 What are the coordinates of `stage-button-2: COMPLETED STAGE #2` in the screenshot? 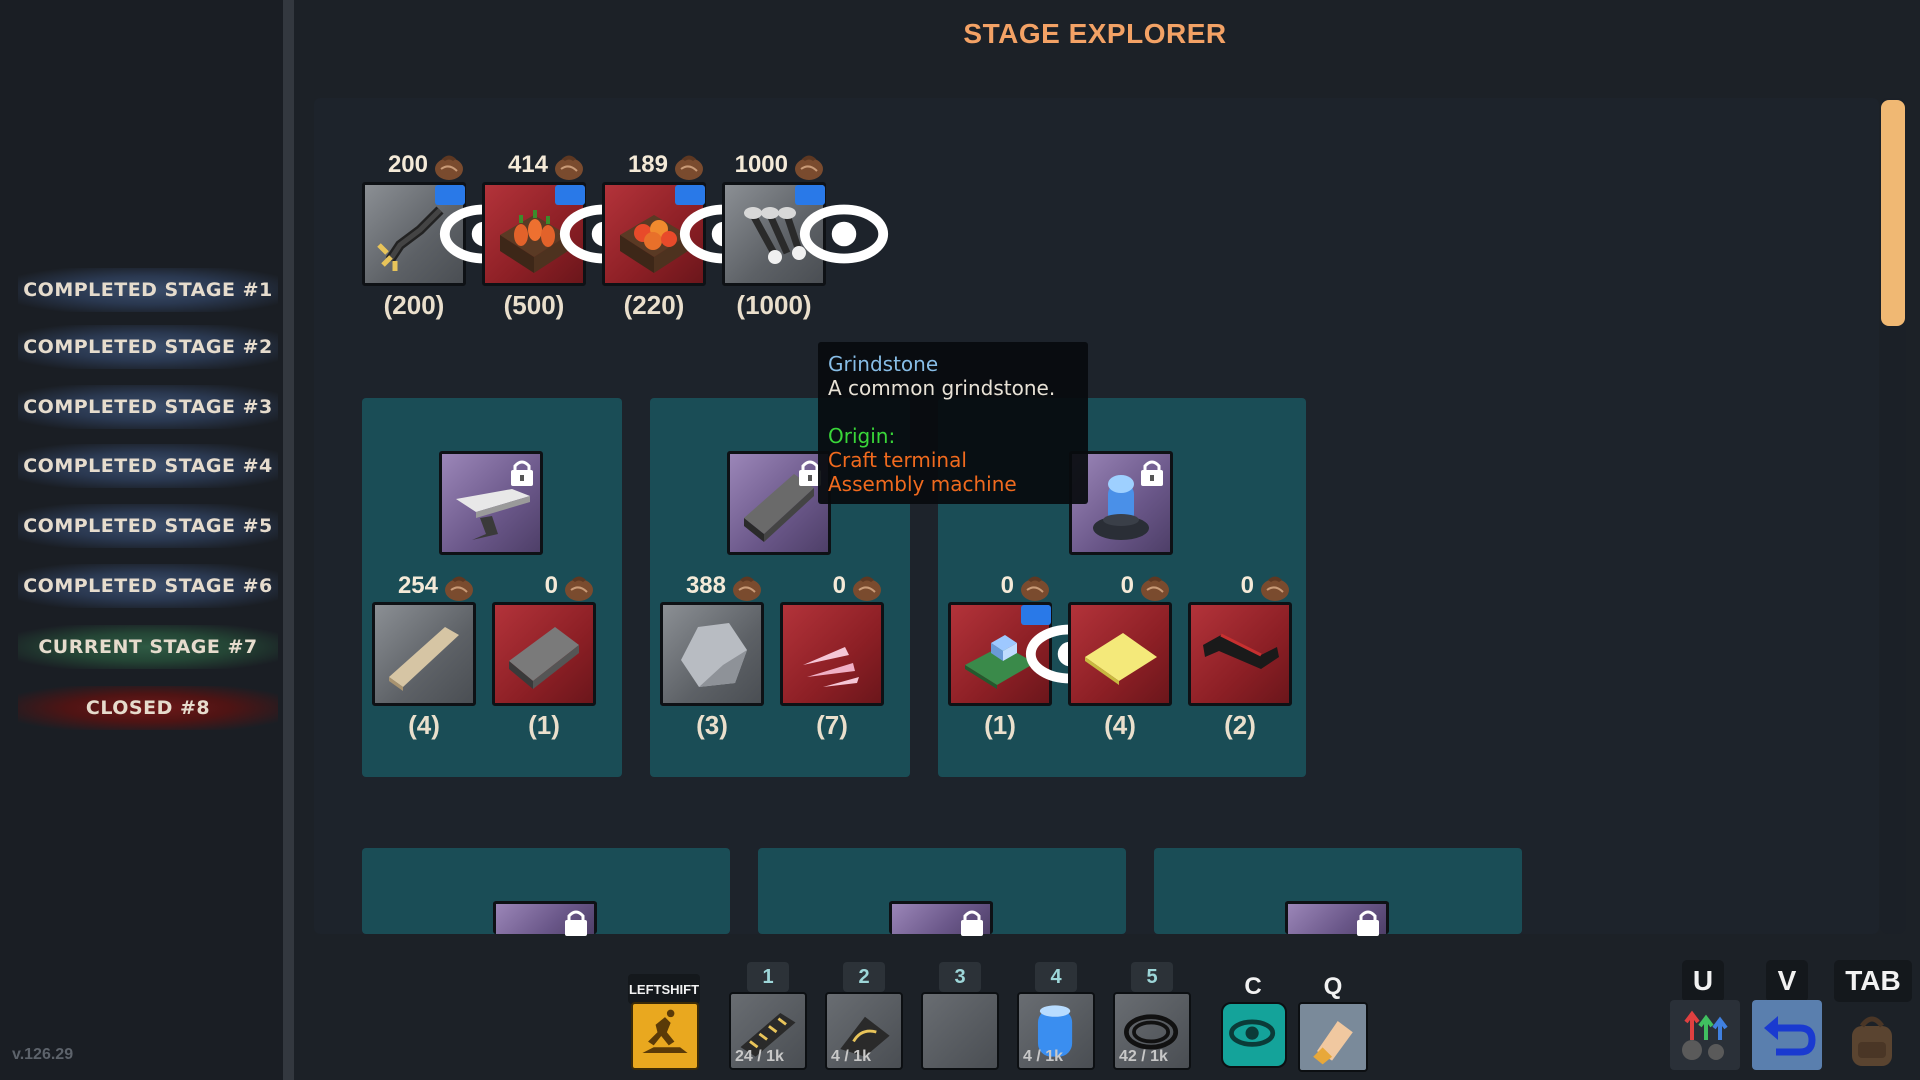 It's located at (148, 347).